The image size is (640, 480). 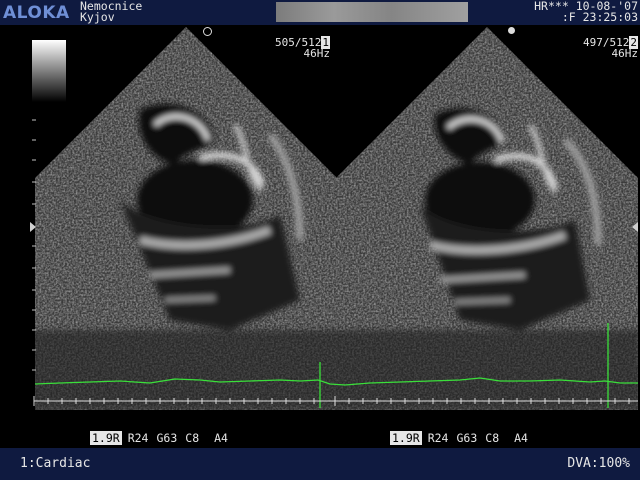 I want to click on preset-label: 1:Cardiac, so click(x=55, y=463).